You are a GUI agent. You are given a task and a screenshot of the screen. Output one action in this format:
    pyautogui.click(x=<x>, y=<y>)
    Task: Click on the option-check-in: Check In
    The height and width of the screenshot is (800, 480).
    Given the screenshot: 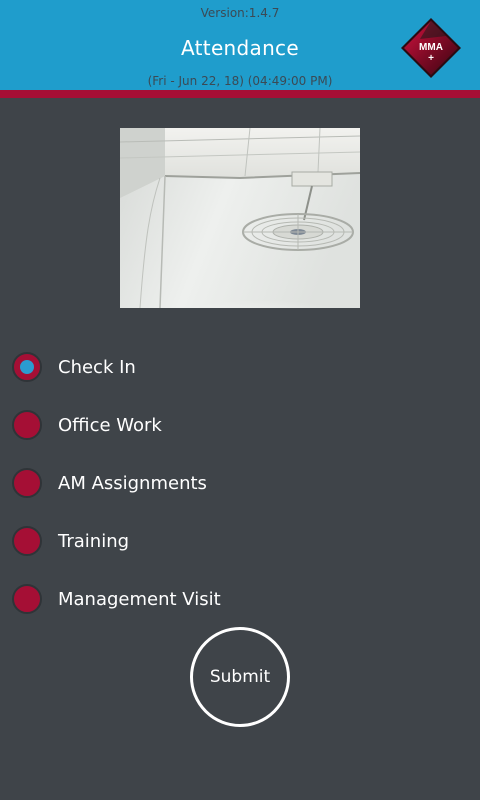 What is the action you would take?
    pyautogui.click(x=212, y=367)
    